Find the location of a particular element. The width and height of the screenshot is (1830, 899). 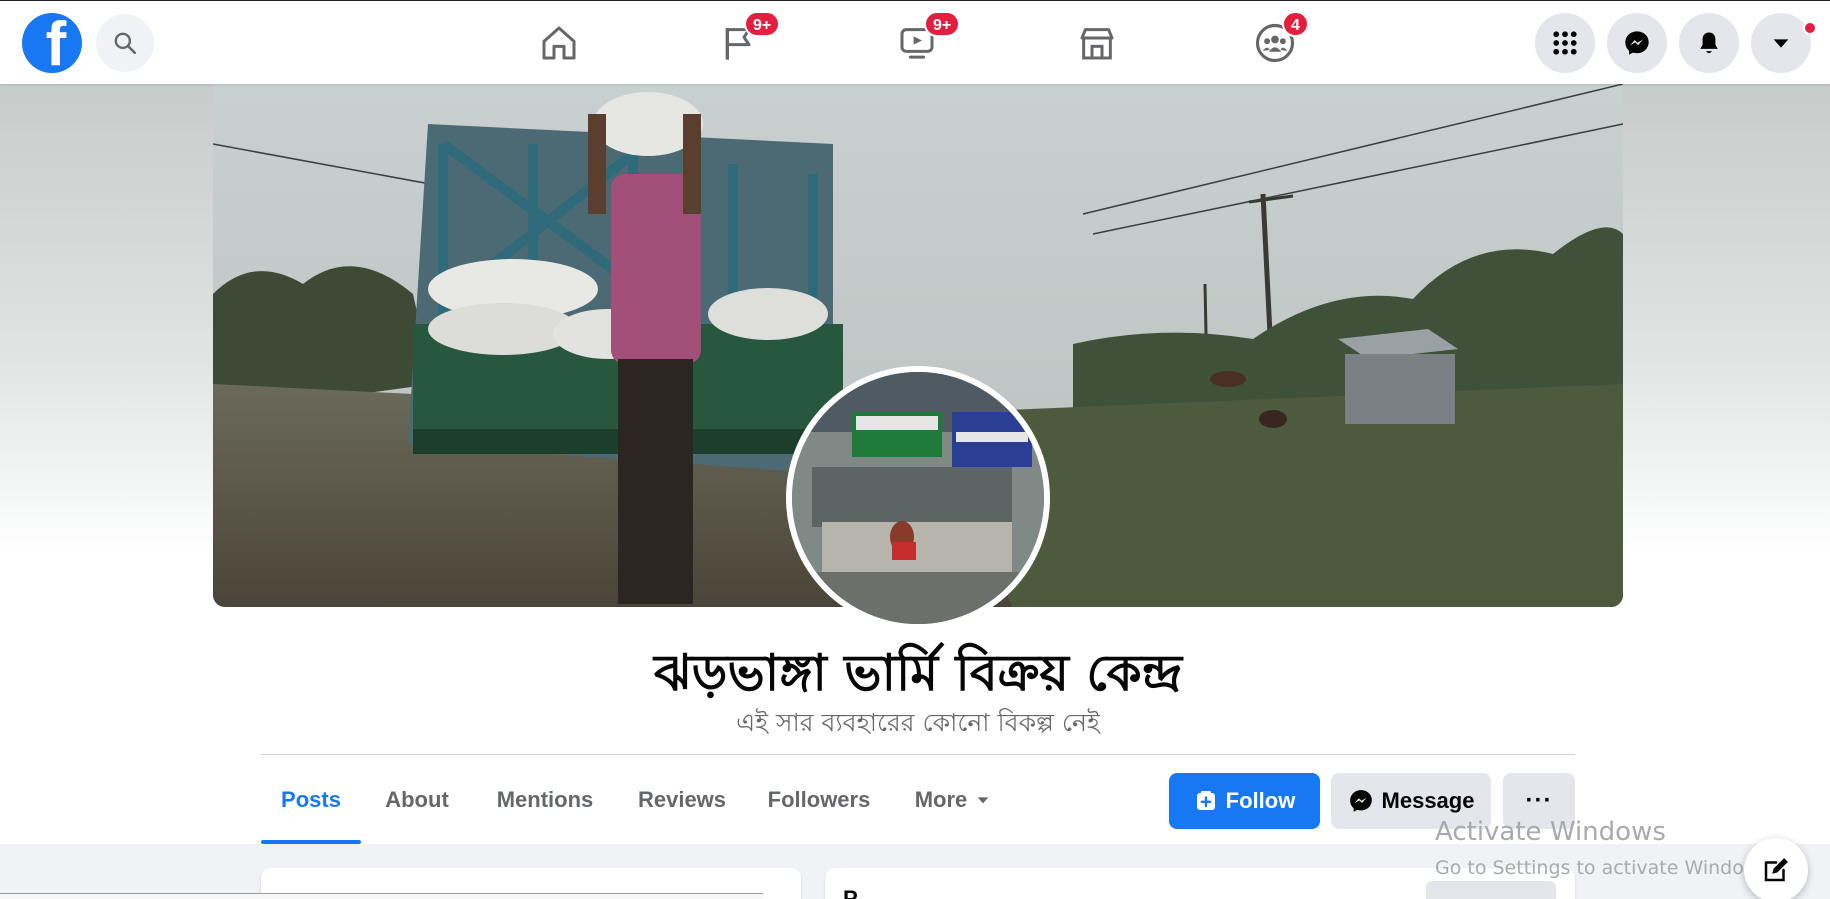

profile-picture is located at coordinates (918, 498).